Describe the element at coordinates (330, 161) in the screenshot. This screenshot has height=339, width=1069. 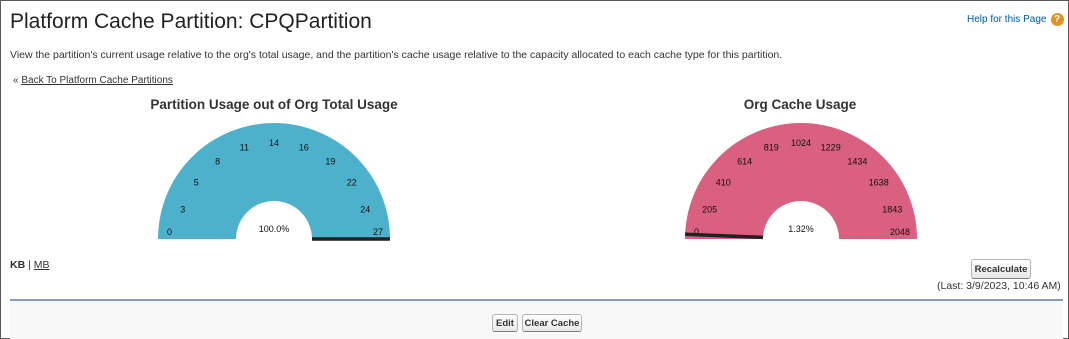
I see `partition-gauge-tick-label: 19` at that location.